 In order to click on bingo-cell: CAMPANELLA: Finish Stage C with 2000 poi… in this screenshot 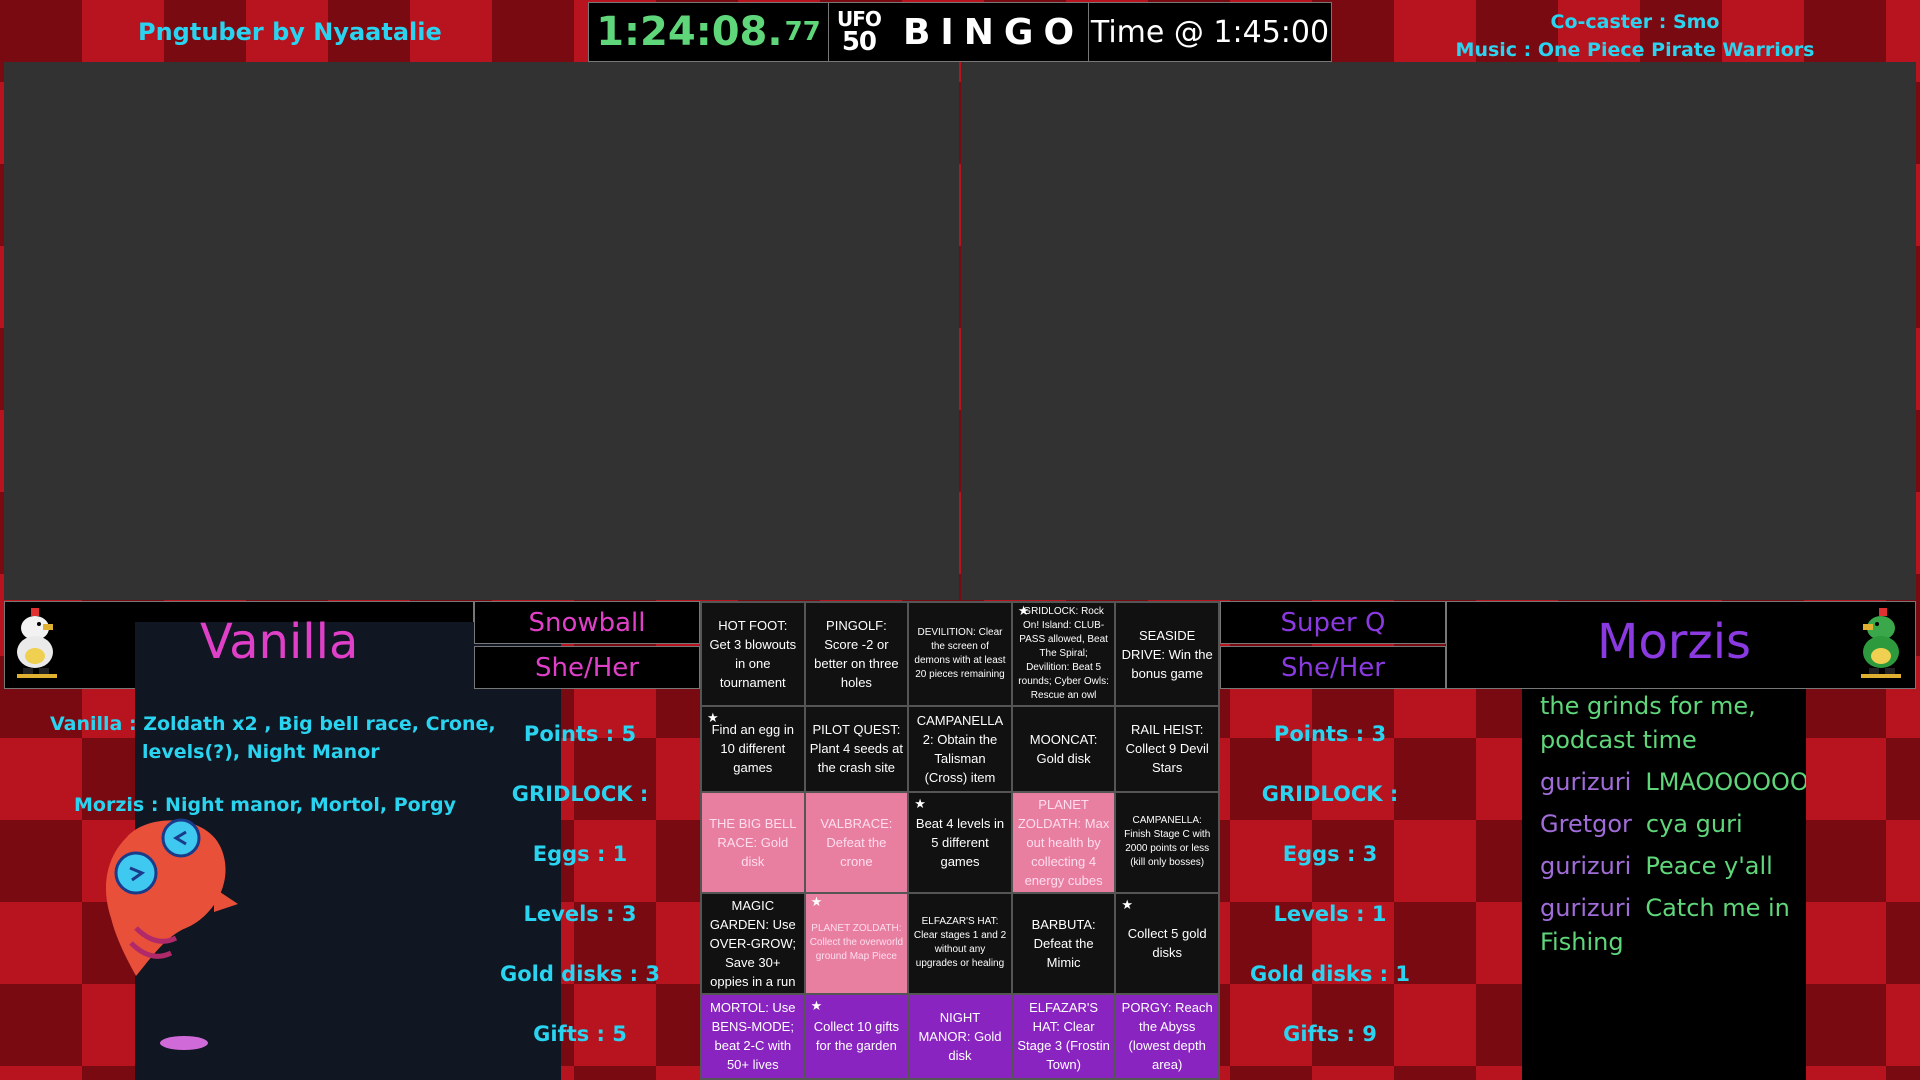, I will do `click(1167, 842)`.